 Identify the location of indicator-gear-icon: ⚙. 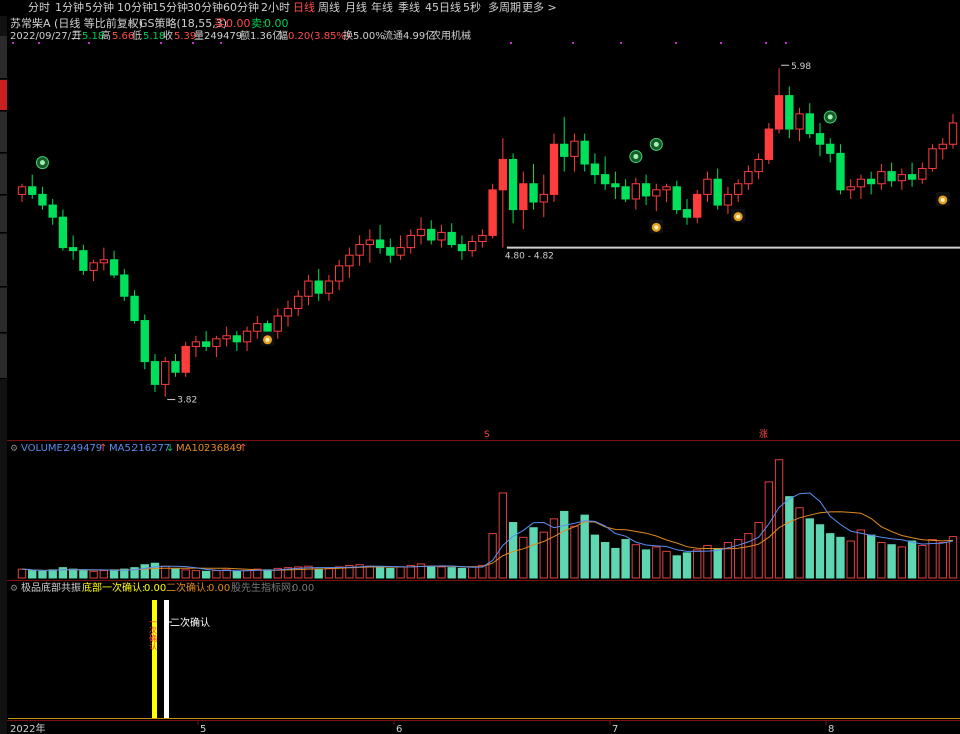
(14, 589).